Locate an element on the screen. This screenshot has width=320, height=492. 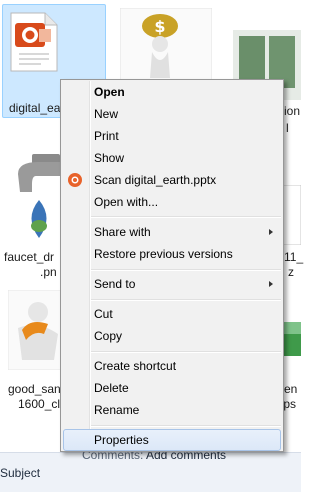
file-name-partial-d: z is located at coordinates (291, 272).